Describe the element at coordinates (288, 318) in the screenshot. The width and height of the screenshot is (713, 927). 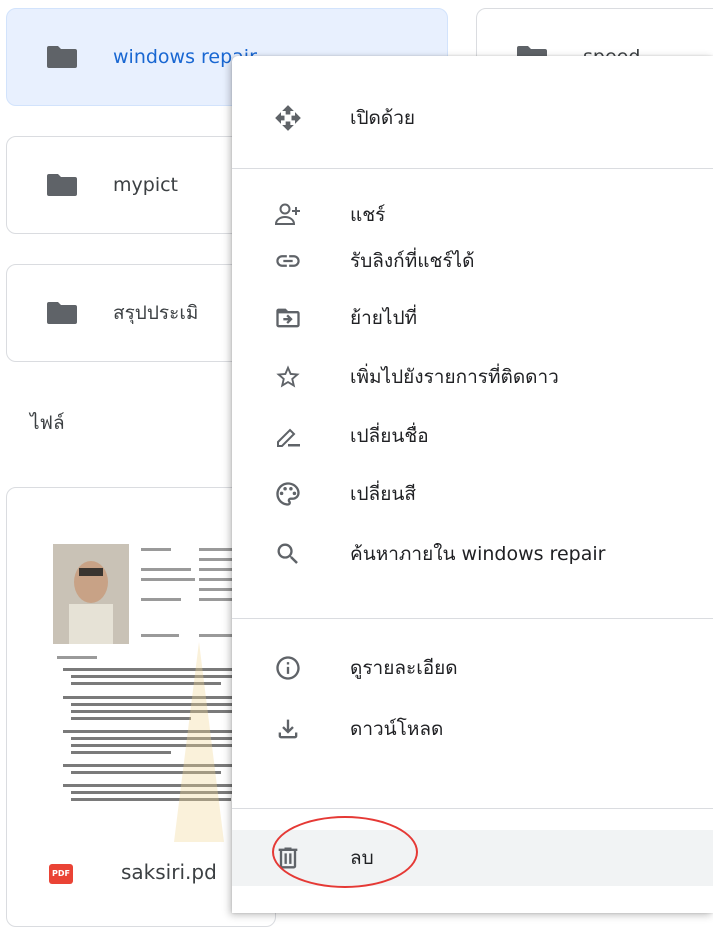
I see `move-to-folder-icon` at that location.